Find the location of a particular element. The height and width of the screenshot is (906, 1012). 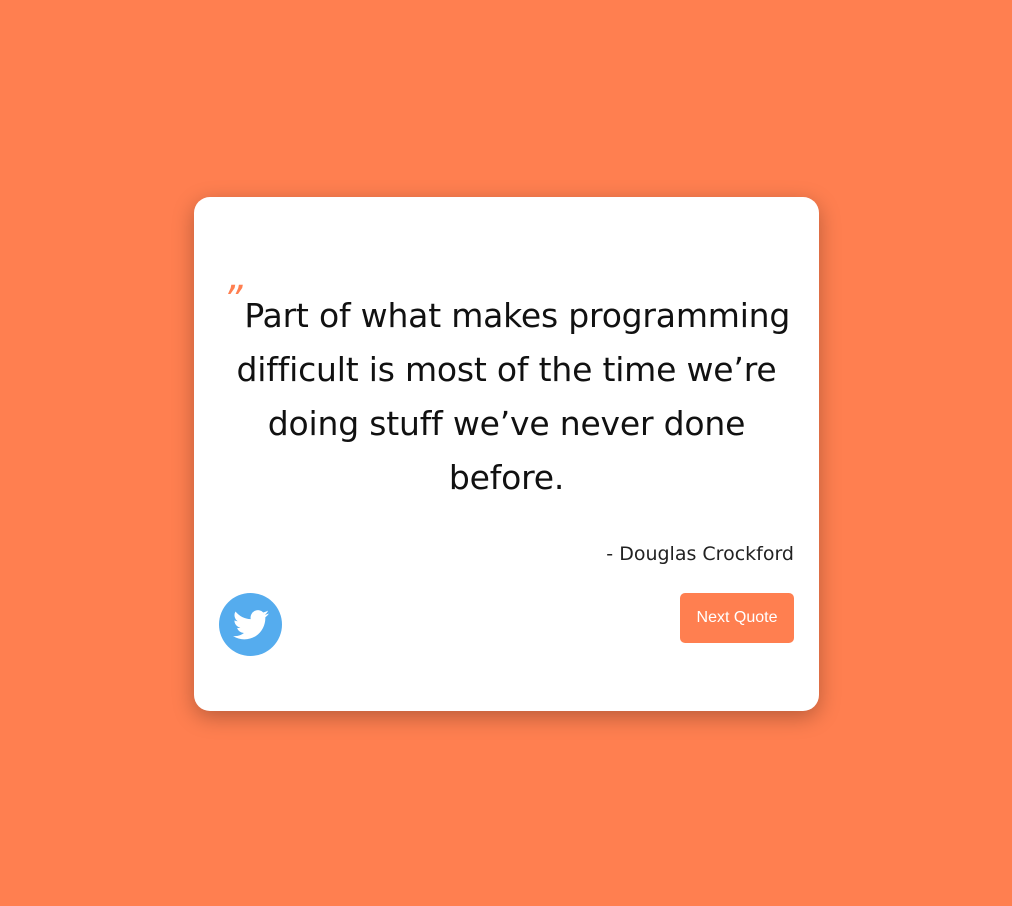

tweet-button is located at coordinates (250, 624).